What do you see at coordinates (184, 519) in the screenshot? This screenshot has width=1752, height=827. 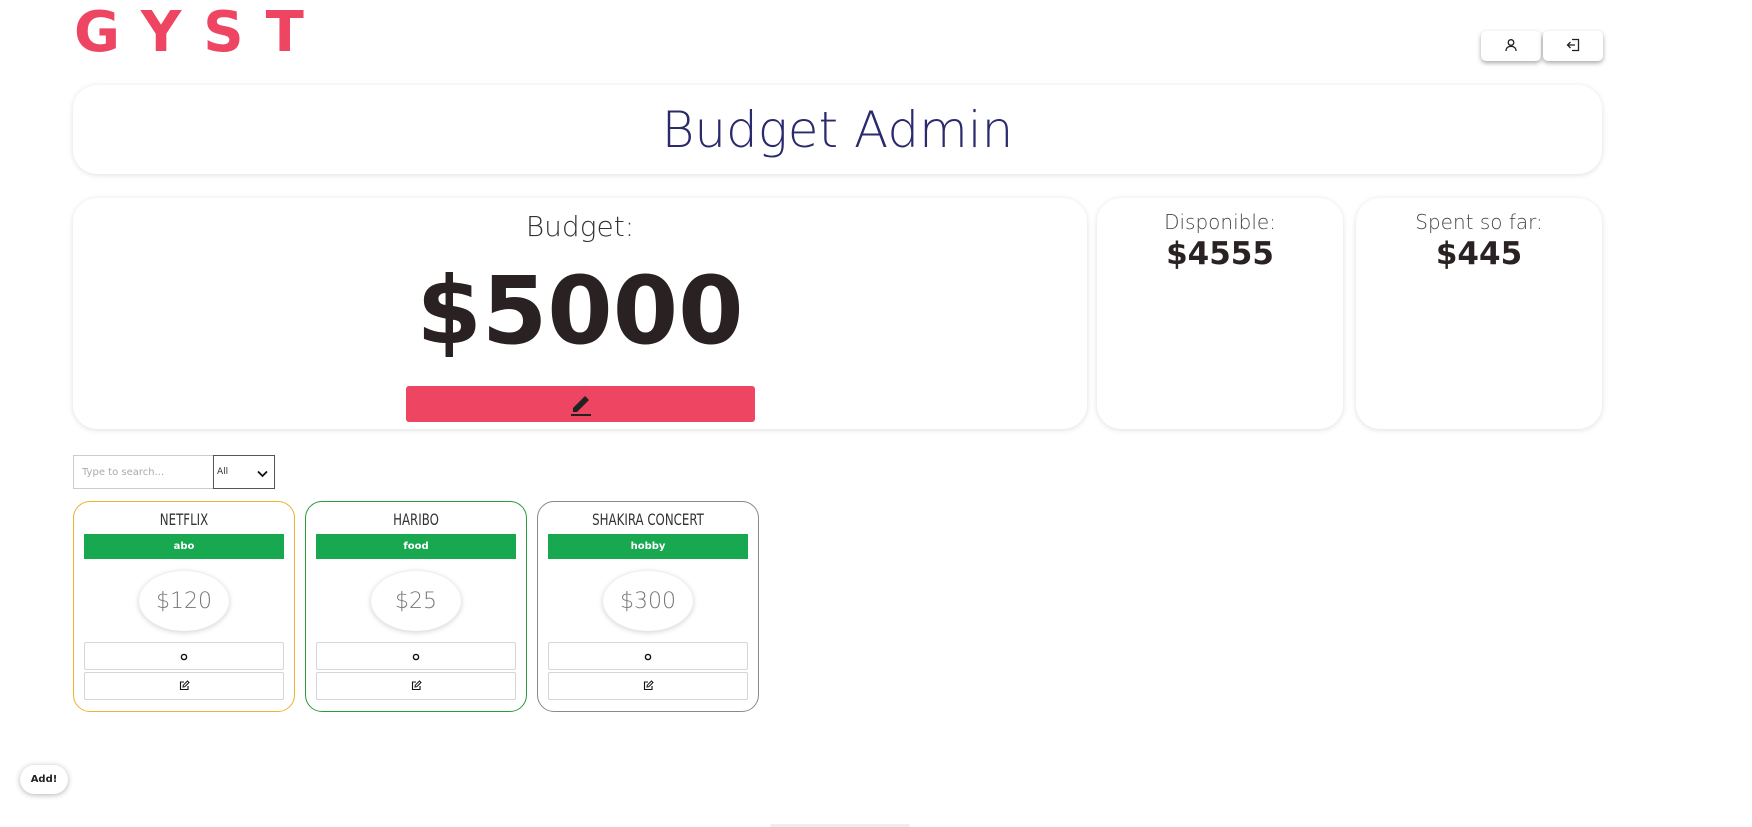 I see `expense-name: NETFLIX` at bounding box center [184, 519].